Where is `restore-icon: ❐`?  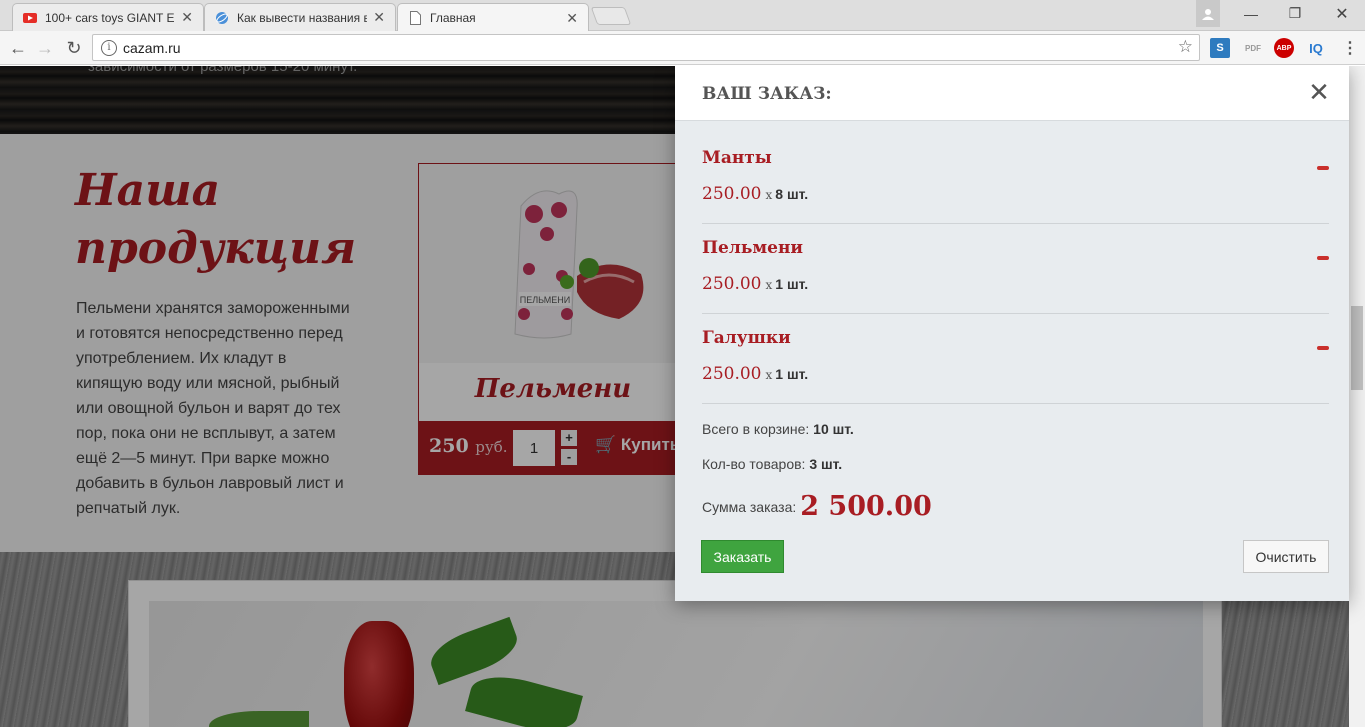 restore-icon: ❐ is located at coordinates (1295, 13).